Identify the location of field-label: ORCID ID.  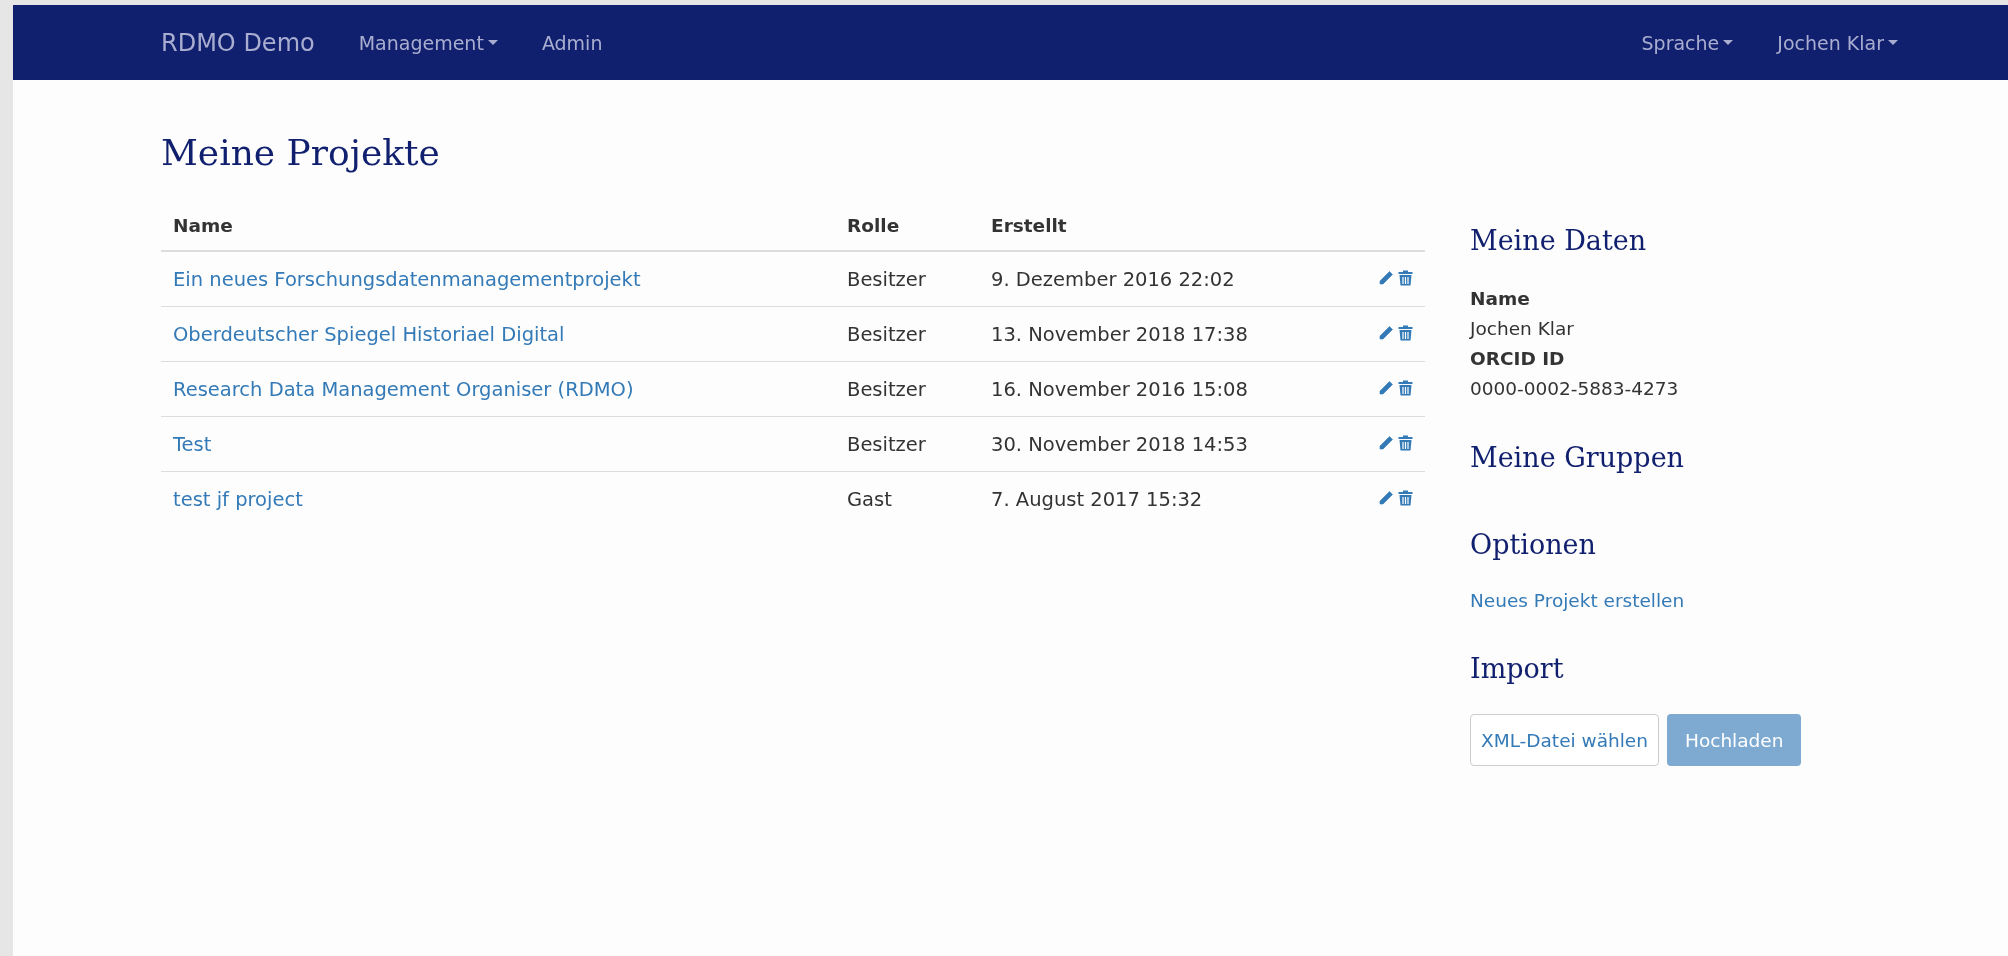
(1518, 359).